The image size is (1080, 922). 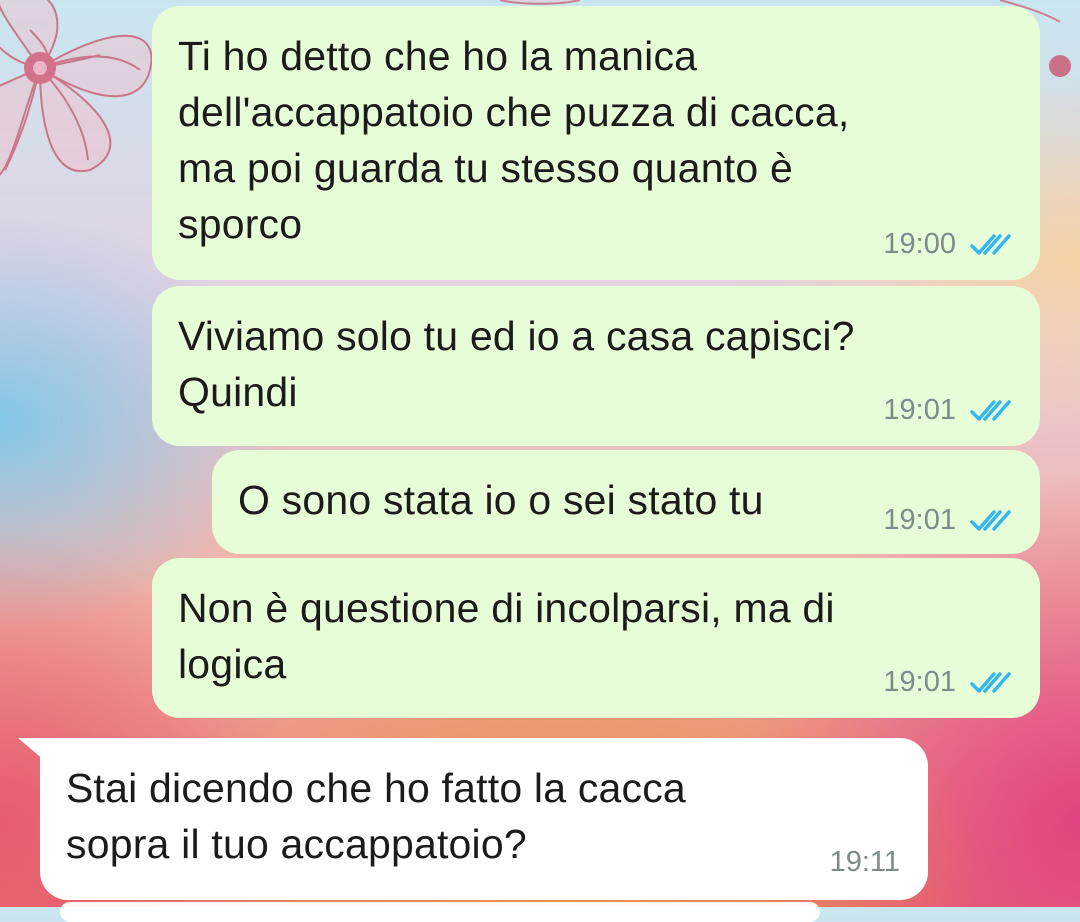 What do you see at coordinates (440, 912) in the screenshot?
I see `message-bubble-partial` at bounding box center [440, 912].